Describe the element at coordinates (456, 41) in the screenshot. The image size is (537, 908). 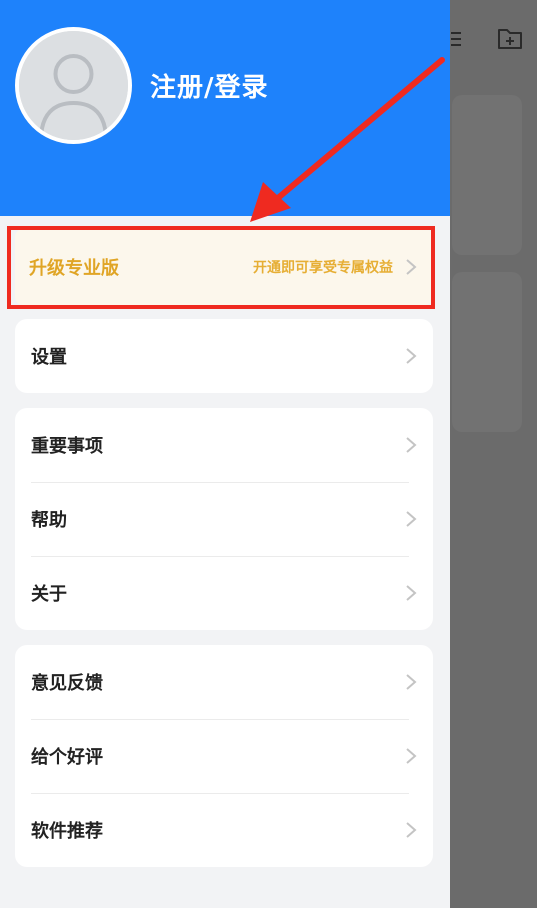
I see `list-icon` at that location.